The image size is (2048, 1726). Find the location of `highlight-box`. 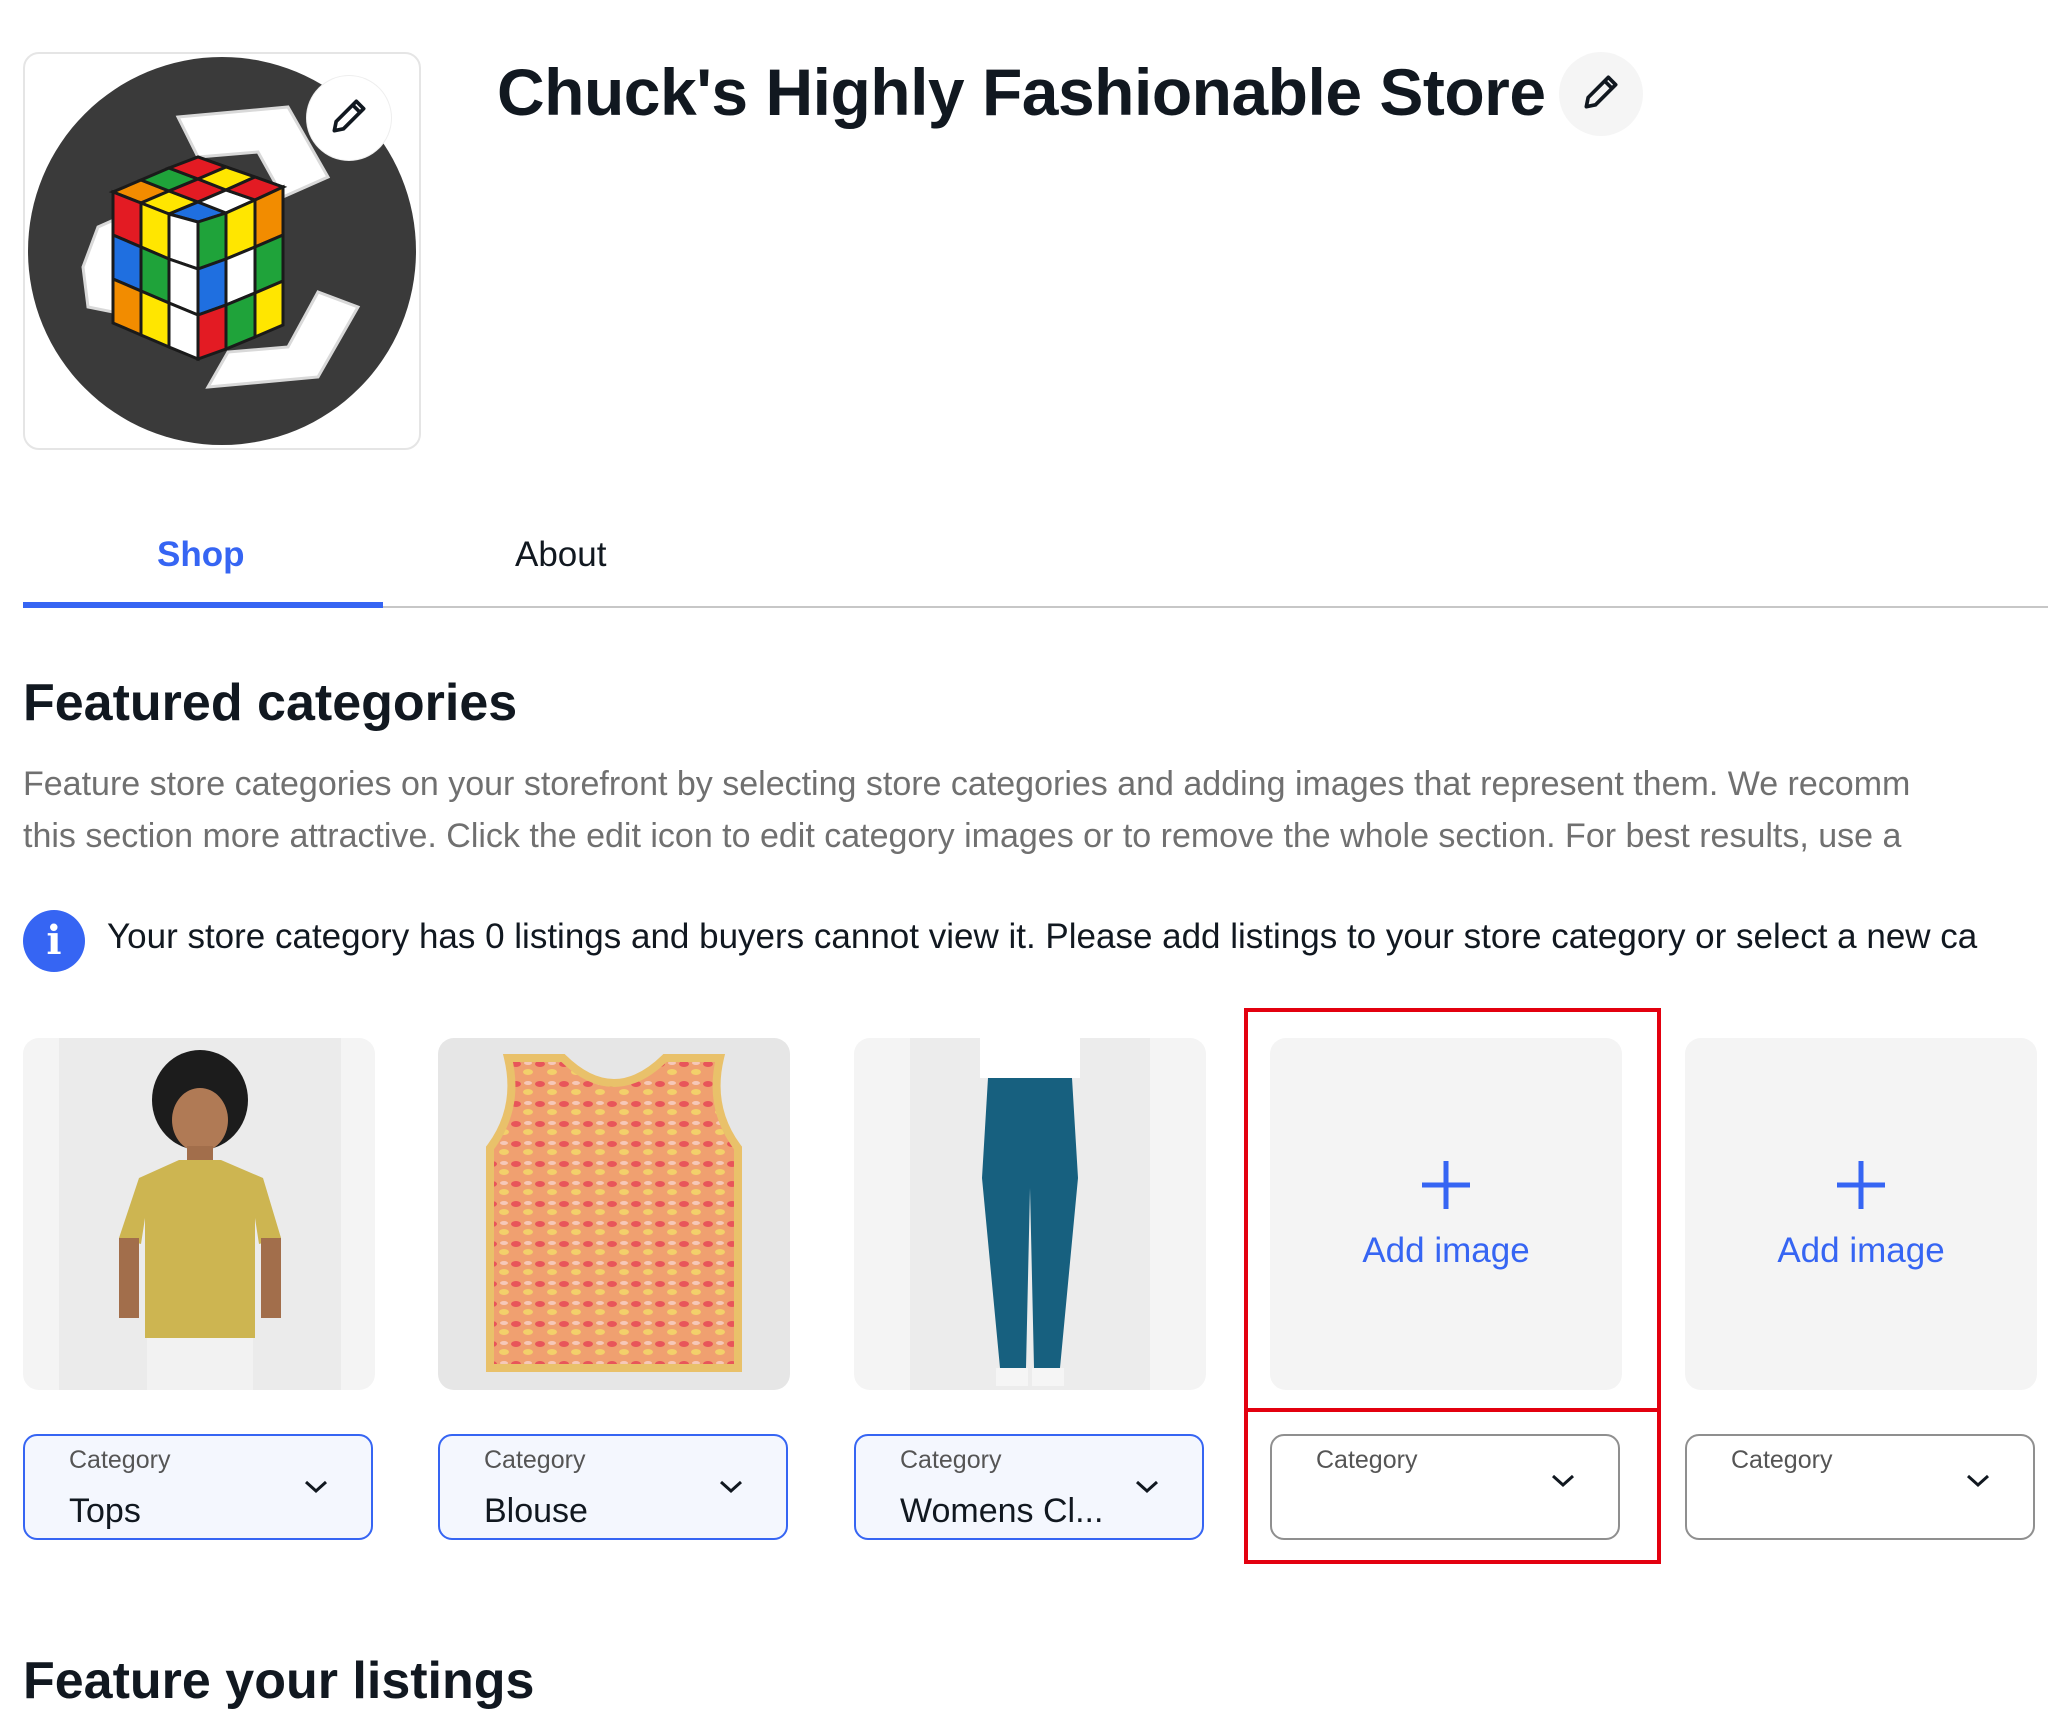

highlight-box is located at coordinates (1452, 1286).